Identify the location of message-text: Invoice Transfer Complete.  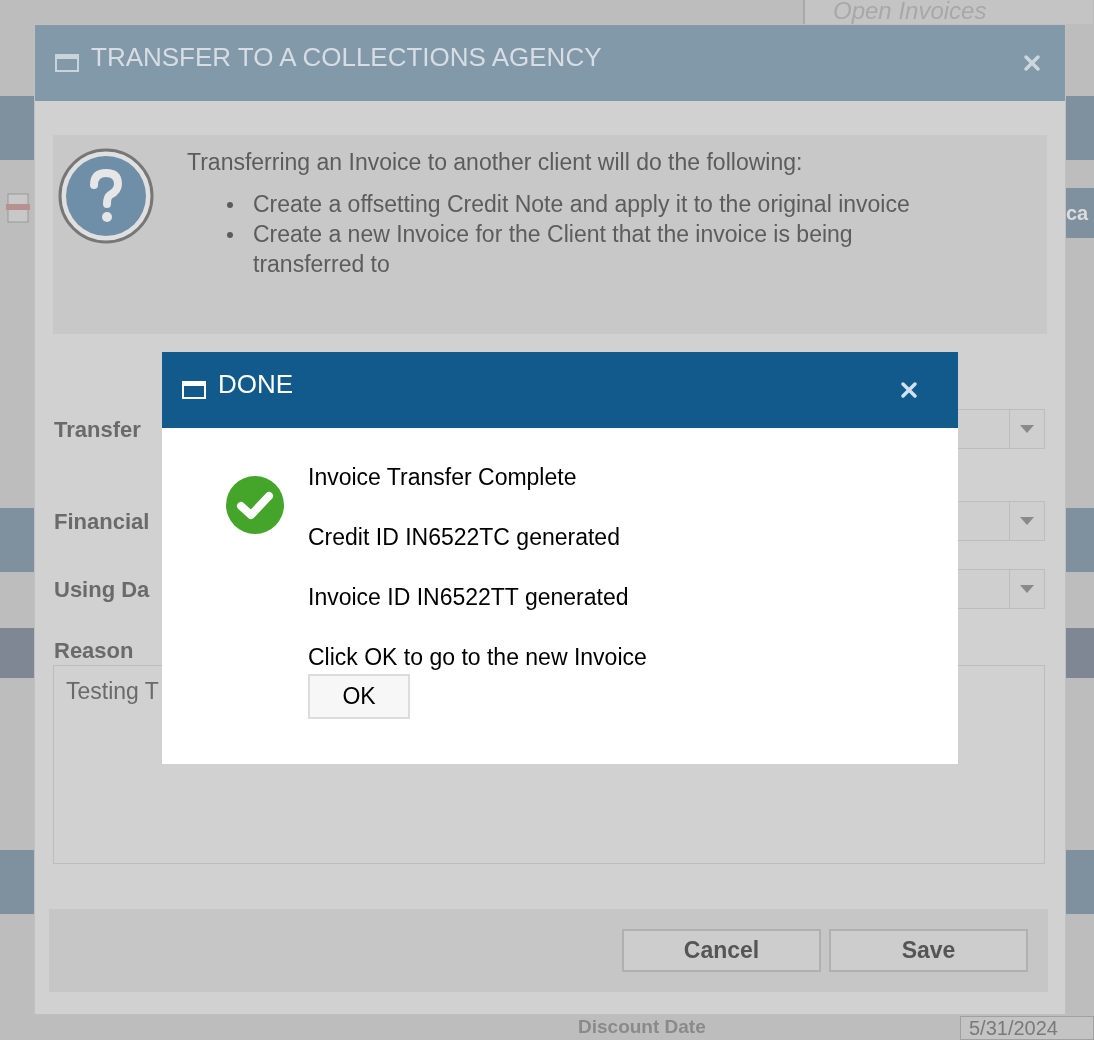
(443, 477).